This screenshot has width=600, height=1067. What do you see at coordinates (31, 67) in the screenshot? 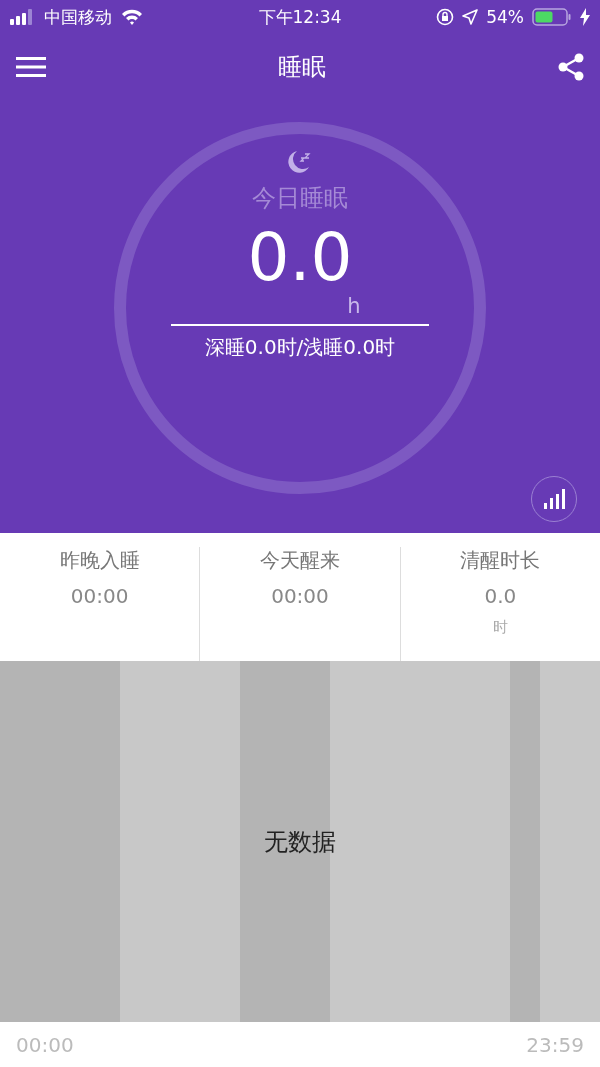
I see `menu-button` at bounding box center [31, 67].